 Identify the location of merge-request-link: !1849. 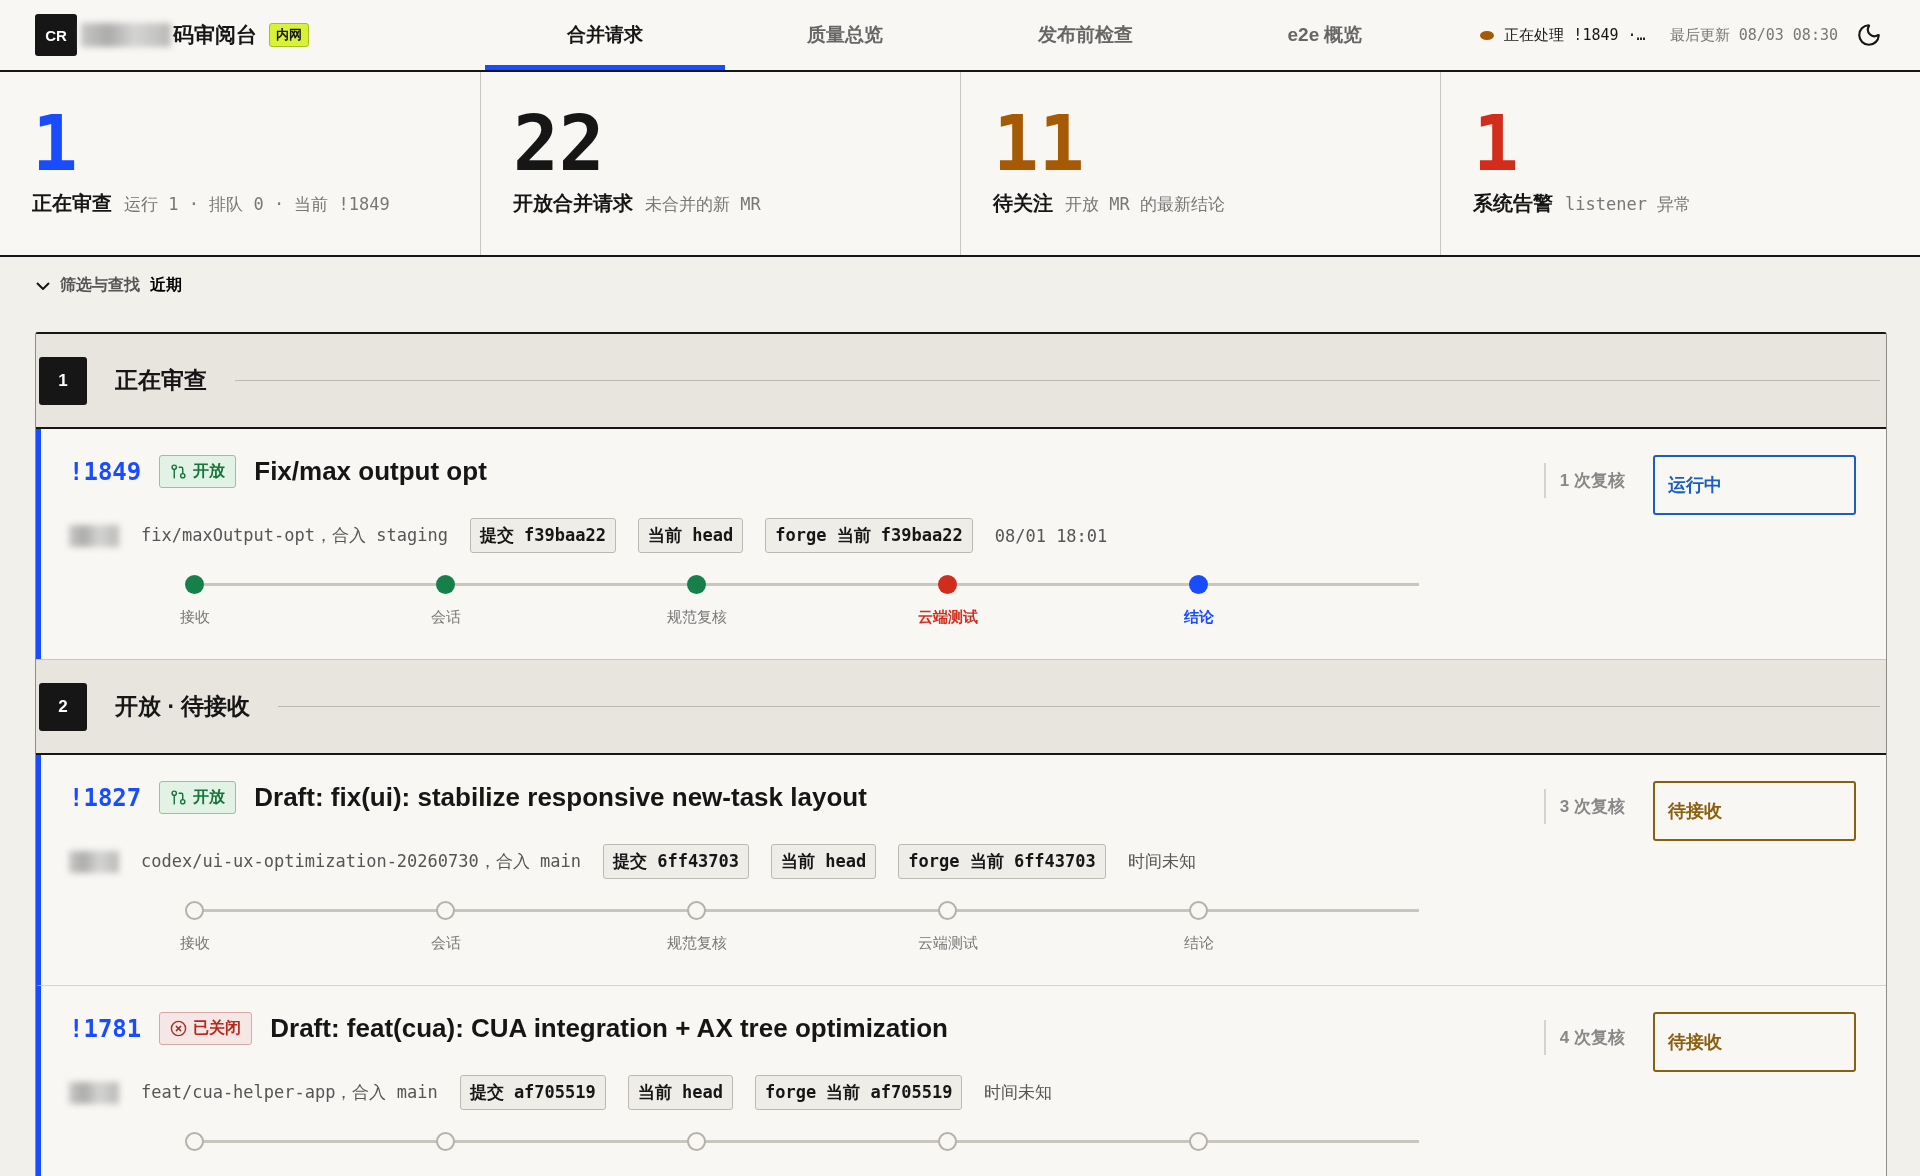
(105, 471).